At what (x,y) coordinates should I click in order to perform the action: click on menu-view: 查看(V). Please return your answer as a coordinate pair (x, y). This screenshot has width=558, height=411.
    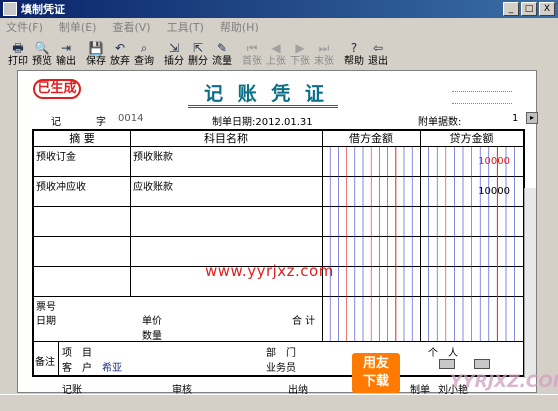
    Looking at the image, I should click on (131, 27).